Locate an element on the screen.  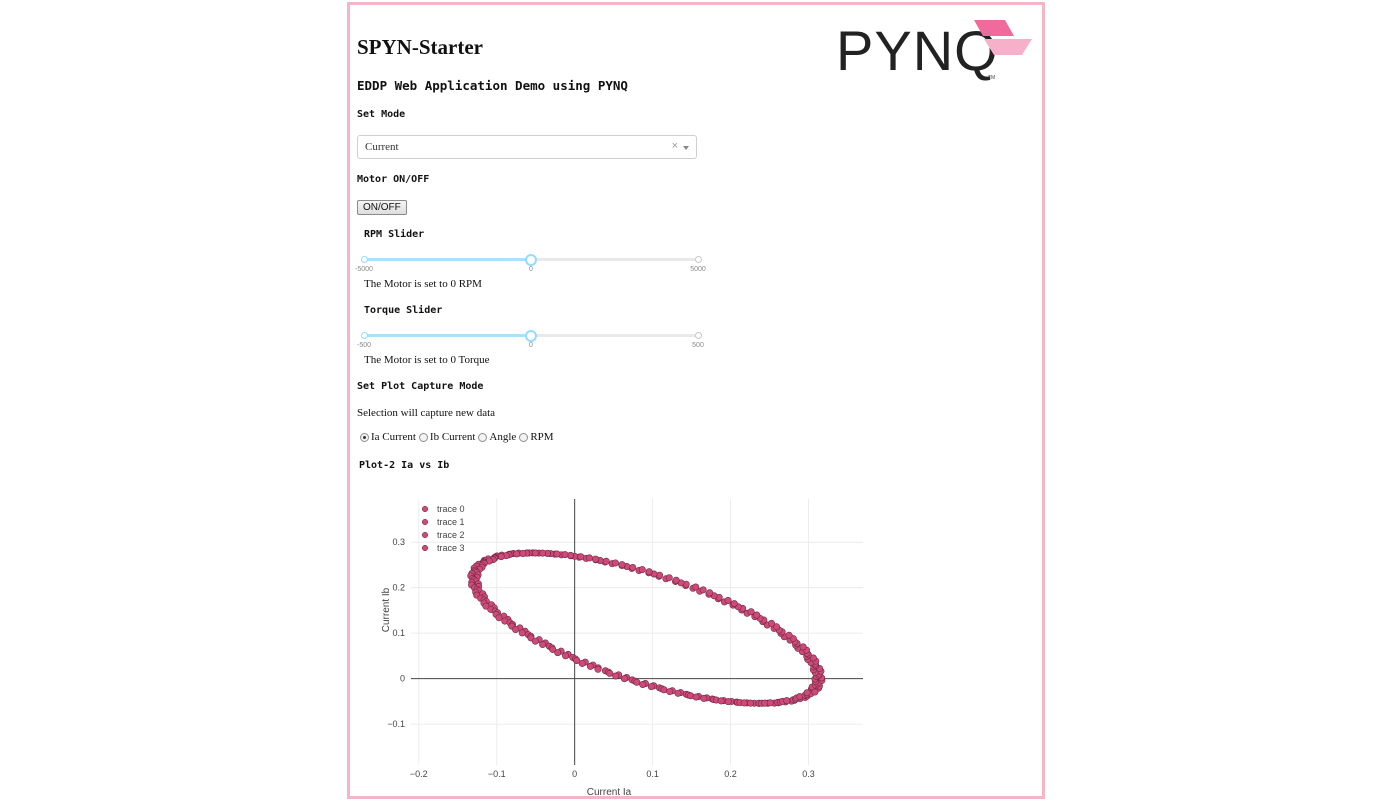
x-axis-label: Current Ia is located at coordinates (609, 792).